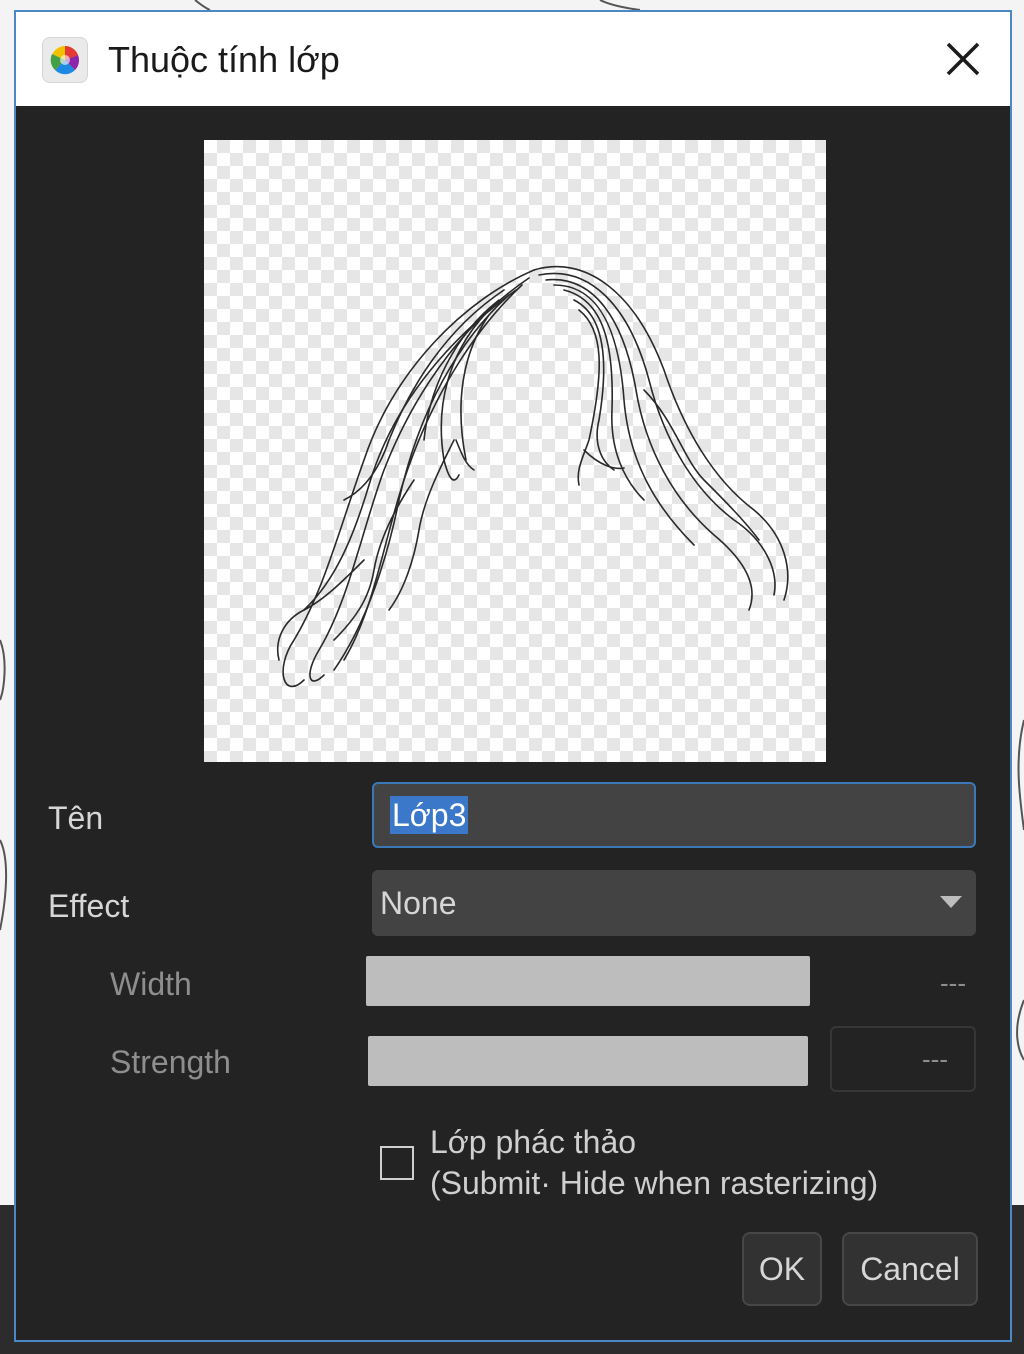 This screenshot has height=1354, width=1024. I want to click on width-slider, so click(588, 981).